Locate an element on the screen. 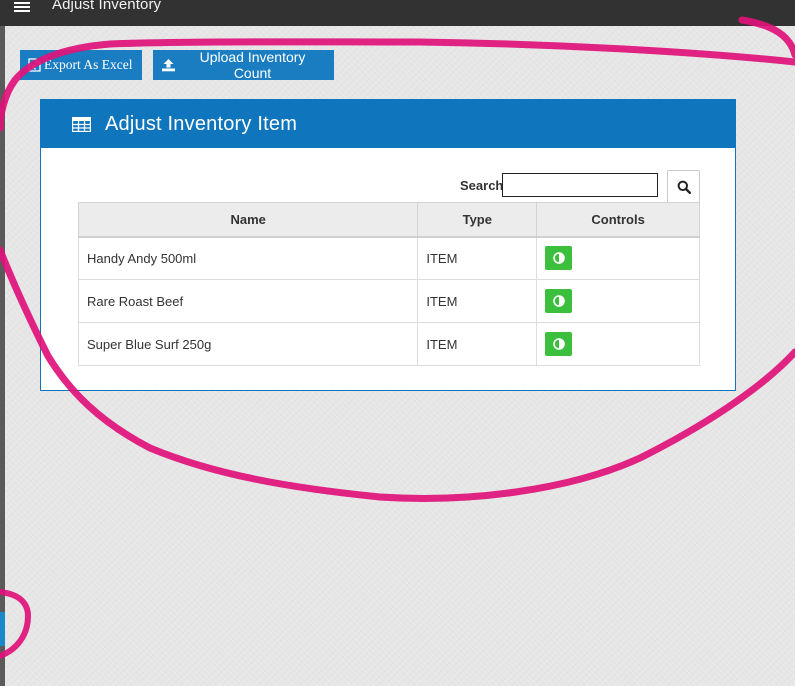 This screenshot has width=795, height=686. item-name-cell: Super Blue Surf 250g is located at coordinates (248, 344).